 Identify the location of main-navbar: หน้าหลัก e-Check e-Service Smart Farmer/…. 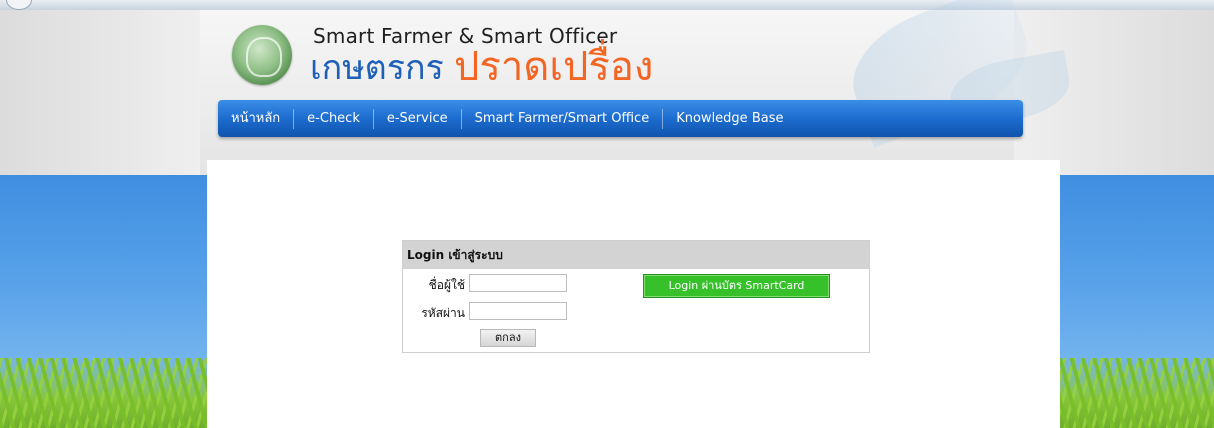
(620, 118).